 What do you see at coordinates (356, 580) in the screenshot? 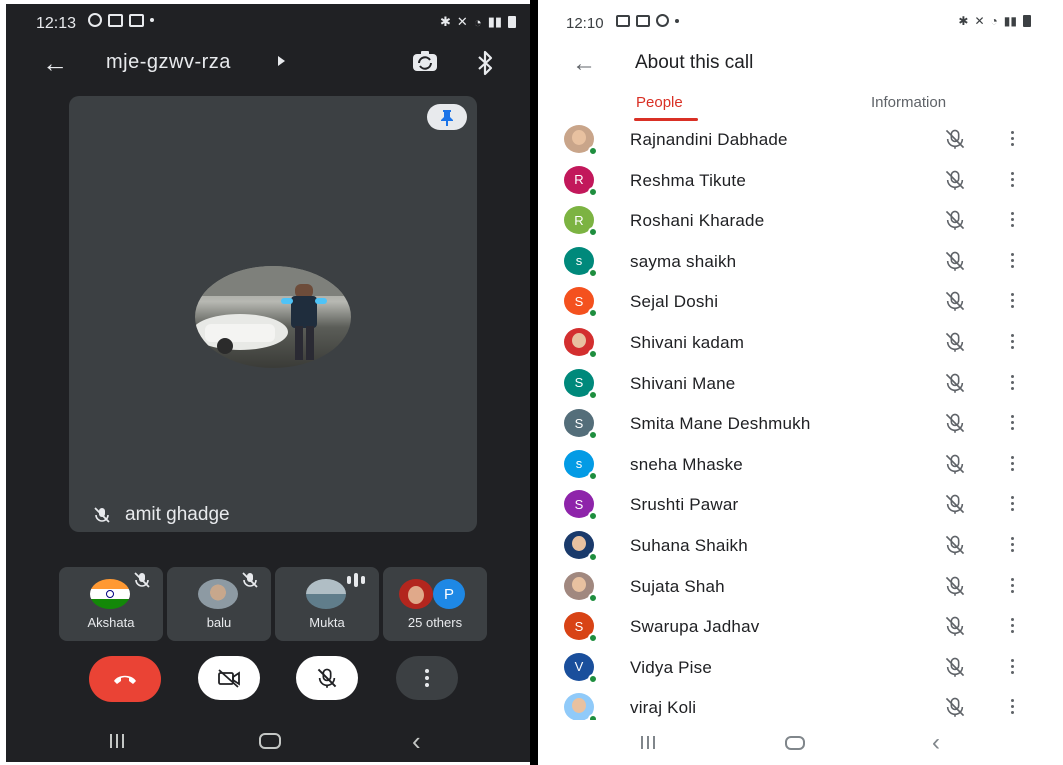
I see `speaking-indicator-icon` at bounding box center [356, 580].